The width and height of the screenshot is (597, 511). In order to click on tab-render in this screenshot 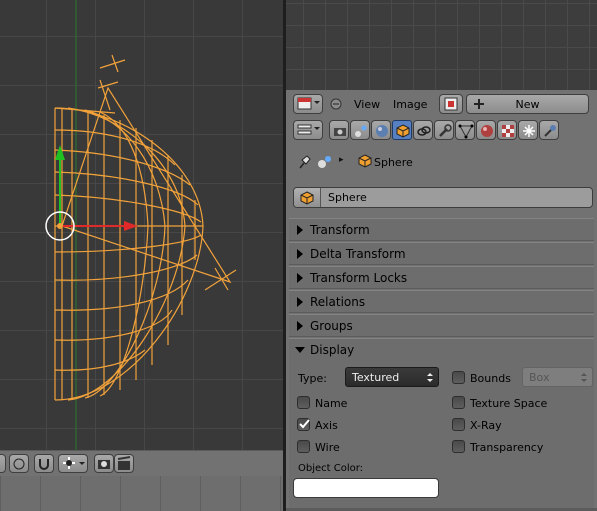, I will do `click(339, 130)`.